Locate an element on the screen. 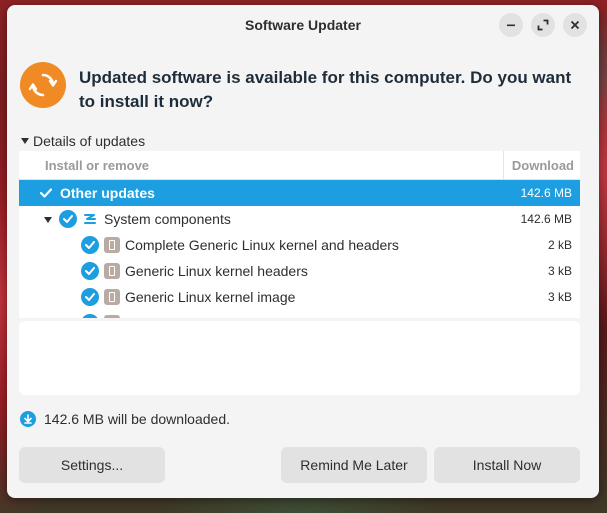  tree-row-package: Generic Linux kernel headers 3 kB is located at coordinates (299, 271).